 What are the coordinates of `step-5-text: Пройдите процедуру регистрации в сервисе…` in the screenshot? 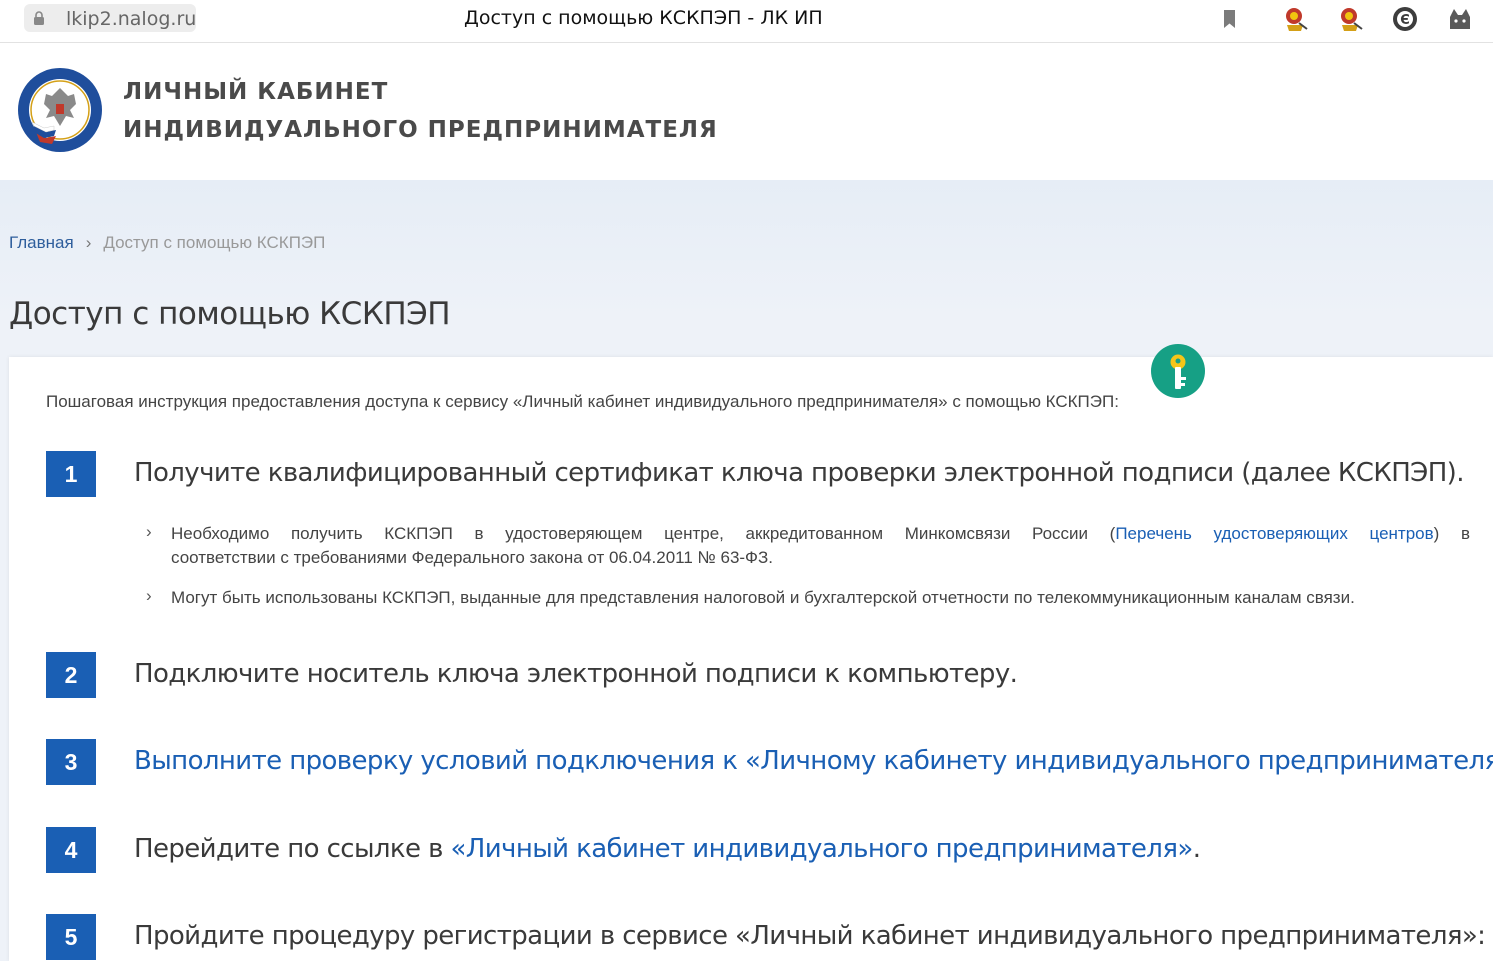 It's located at (810, 936).